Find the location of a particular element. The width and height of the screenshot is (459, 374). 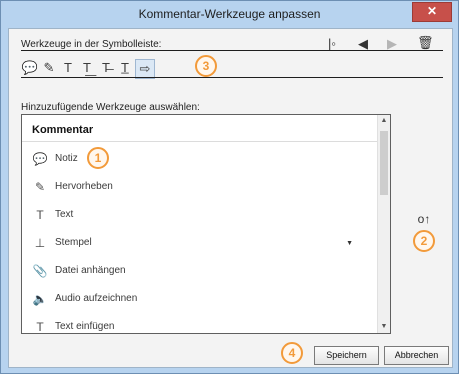

close-button: ✕ is located at coordinates (432, 12).